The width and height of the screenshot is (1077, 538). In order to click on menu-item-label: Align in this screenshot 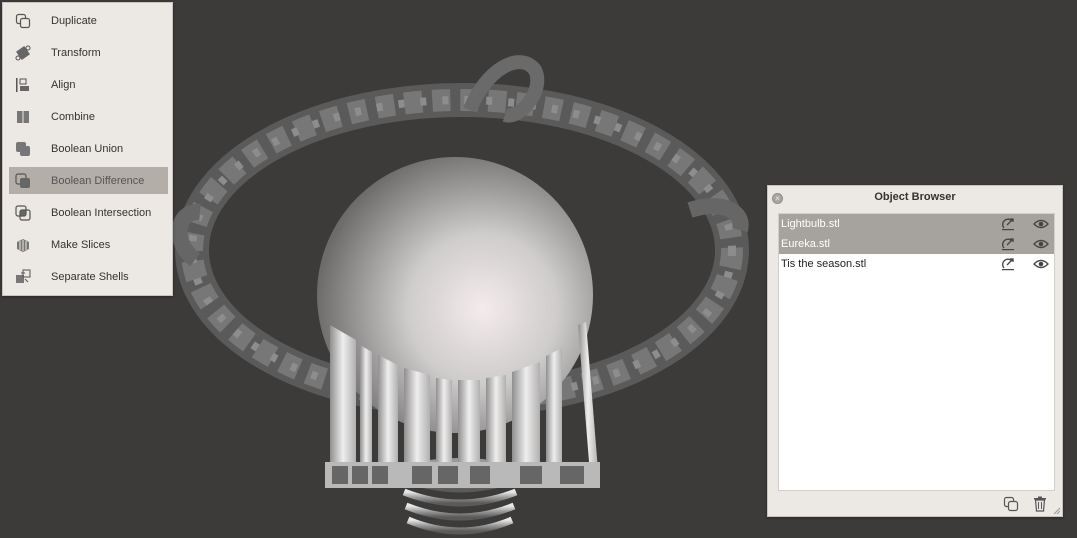, I will do `click(63, 84)`.